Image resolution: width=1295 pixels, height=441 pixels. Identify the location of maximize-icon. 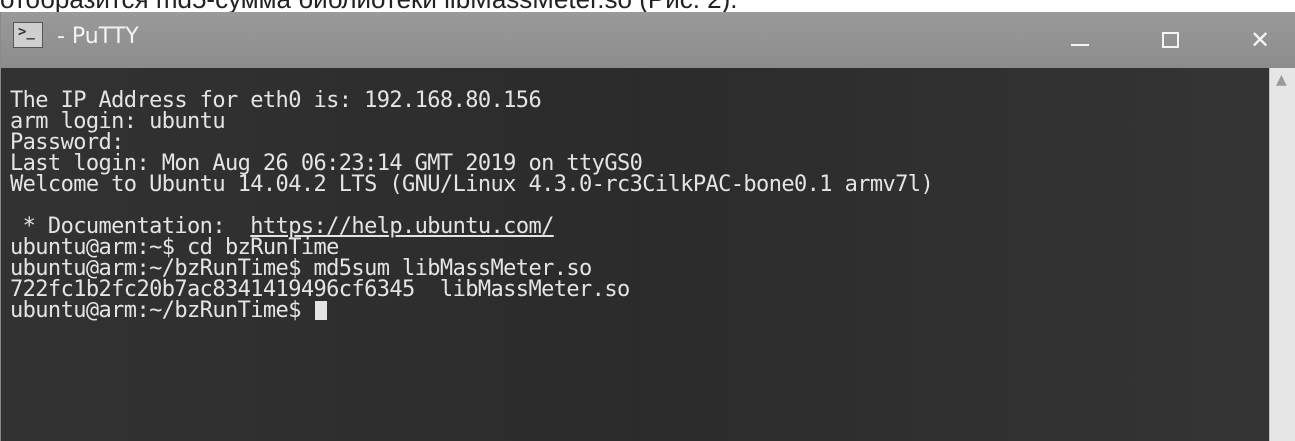
(1170, 40).